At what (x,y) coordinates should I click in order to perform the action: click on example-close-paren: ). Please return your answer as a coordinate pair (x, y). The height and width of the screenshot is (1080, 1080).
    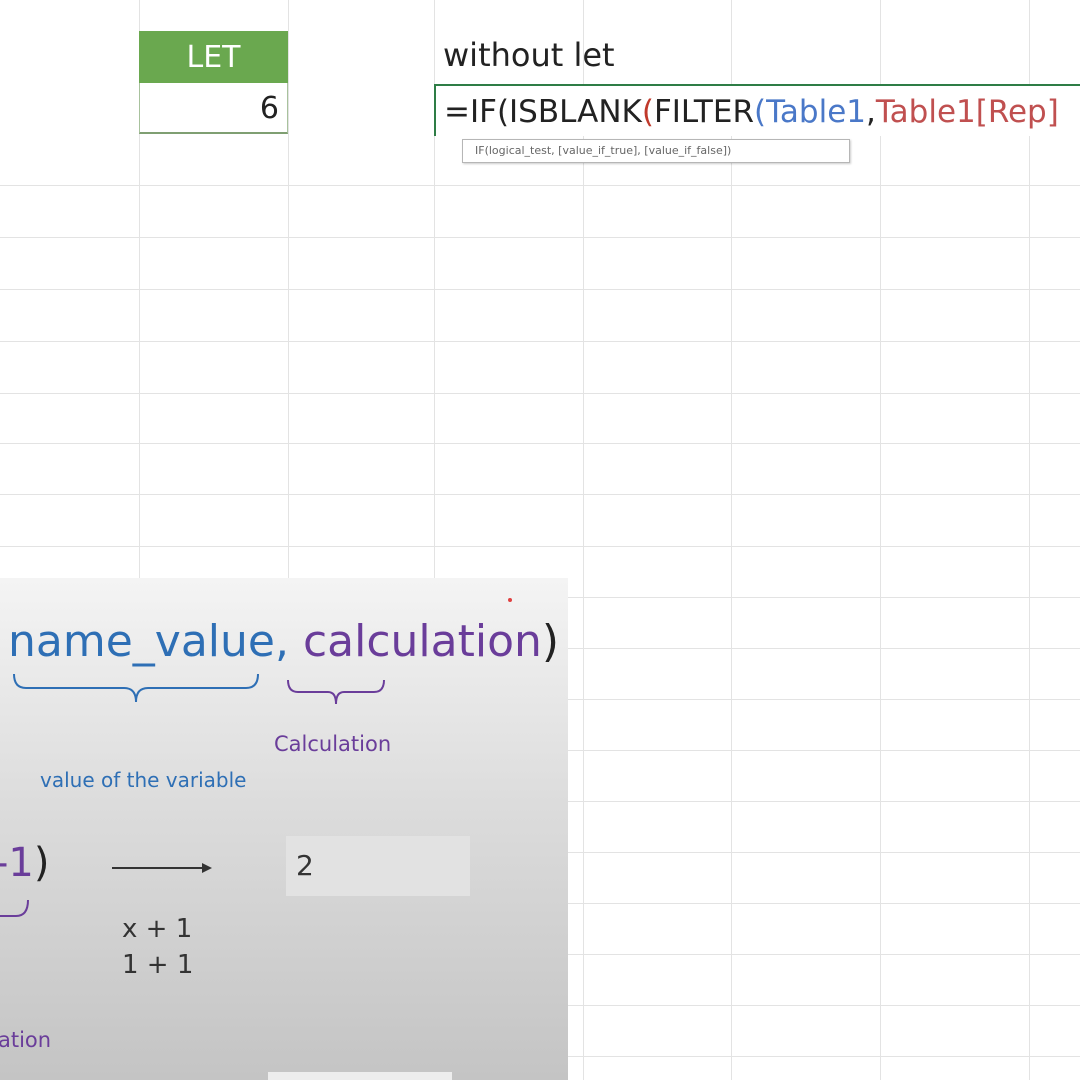
    Looking at the image, I should click on (41, 863).